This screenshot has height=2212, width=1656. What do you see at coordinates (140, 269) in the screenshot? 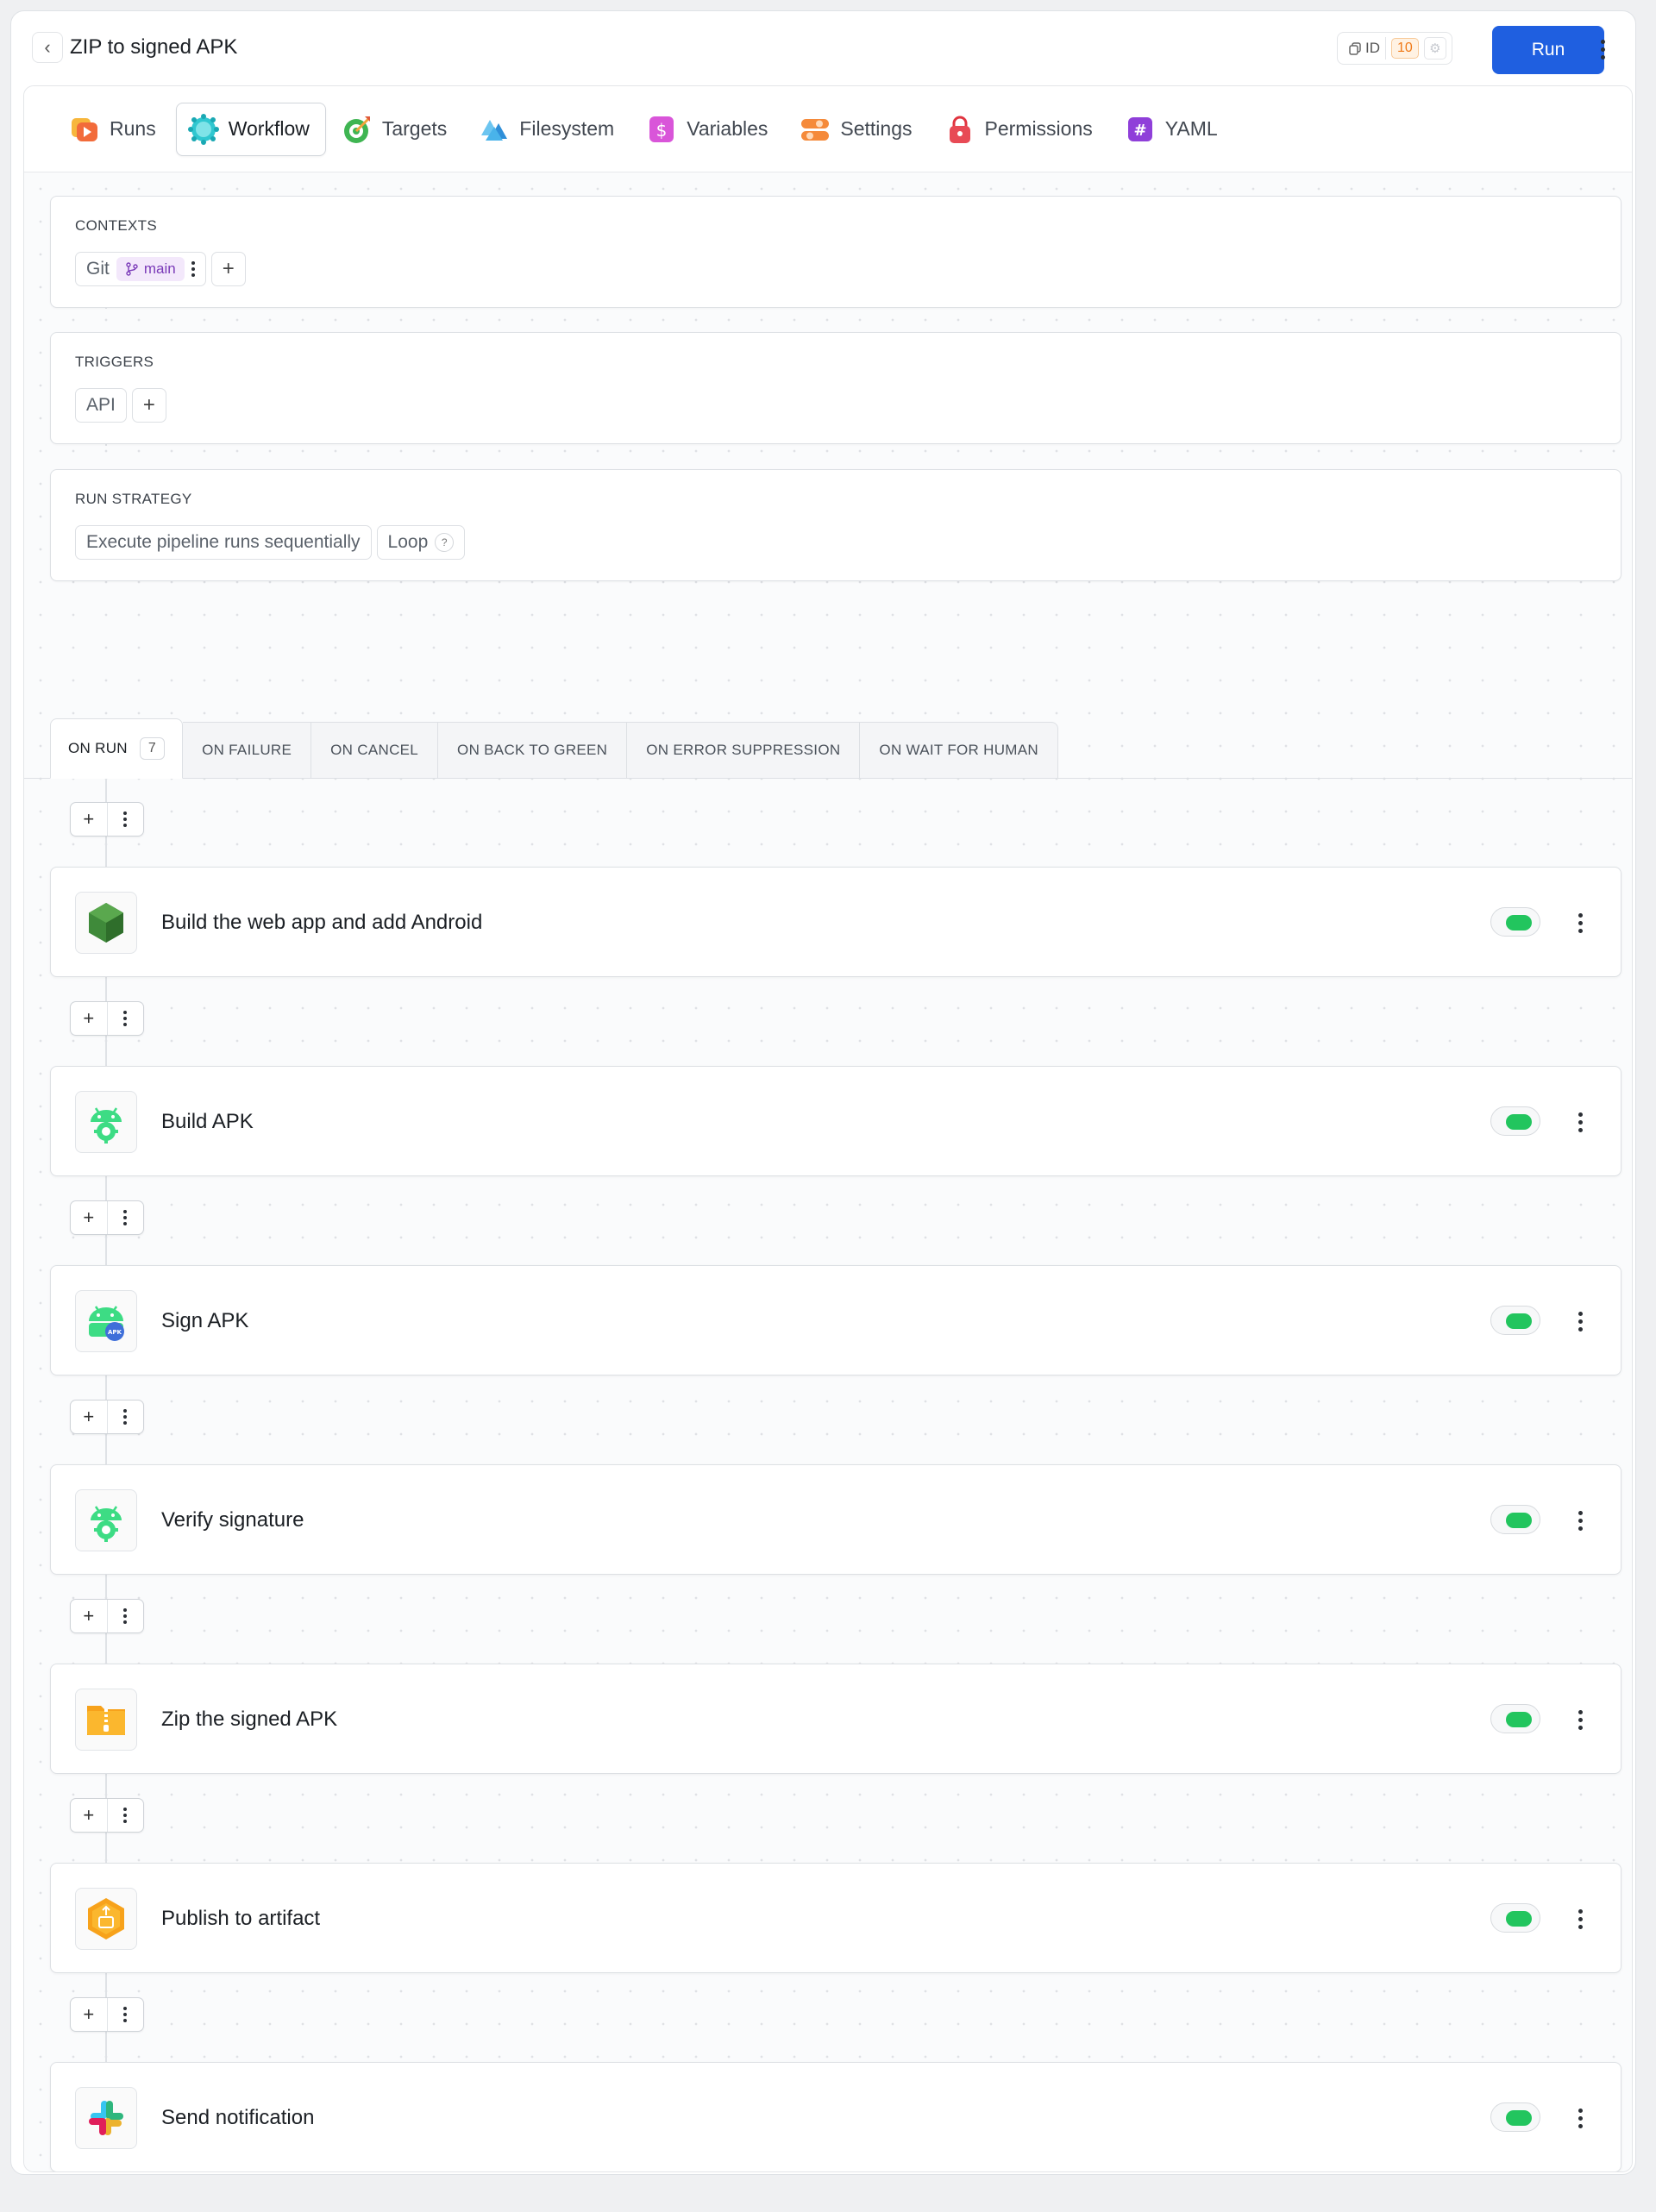
I see `git-context-pill: Git main` at bounding box center [140, 269].